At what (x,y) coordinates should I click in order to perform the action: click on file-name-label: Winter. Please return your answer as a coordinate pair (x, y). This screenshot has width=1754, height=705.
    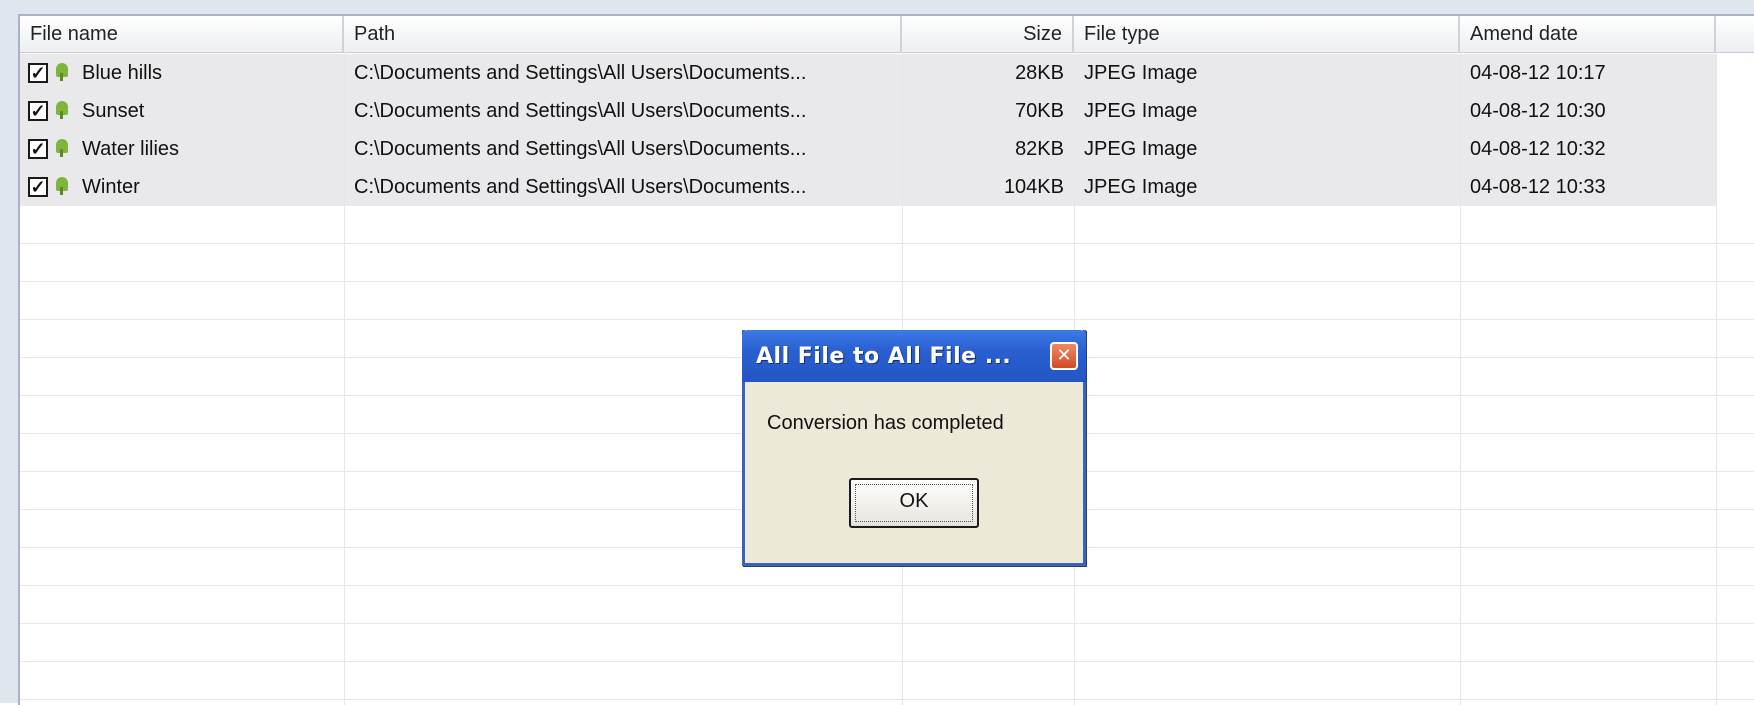
    Looking at the image, I should click on (111, 187).